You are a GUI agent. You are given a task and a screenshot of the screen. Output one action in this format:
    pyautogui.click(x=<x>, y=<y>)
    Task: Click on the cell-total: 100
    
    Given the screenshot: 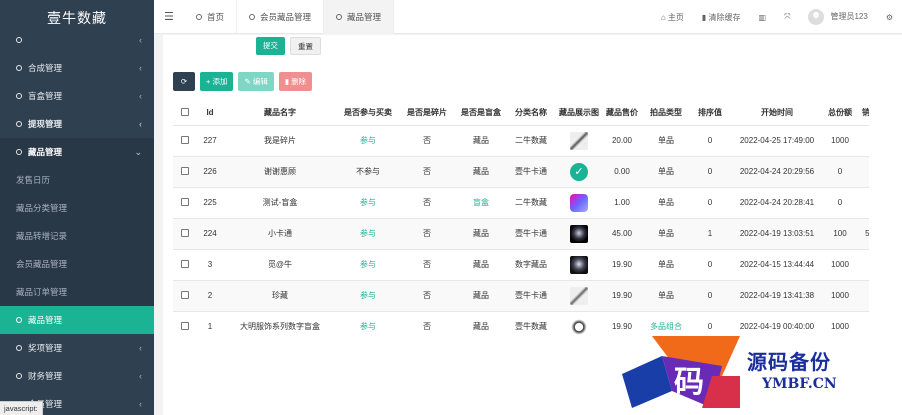 What is the action you would take?
    pyautogui.click(x=840, y=234)
    